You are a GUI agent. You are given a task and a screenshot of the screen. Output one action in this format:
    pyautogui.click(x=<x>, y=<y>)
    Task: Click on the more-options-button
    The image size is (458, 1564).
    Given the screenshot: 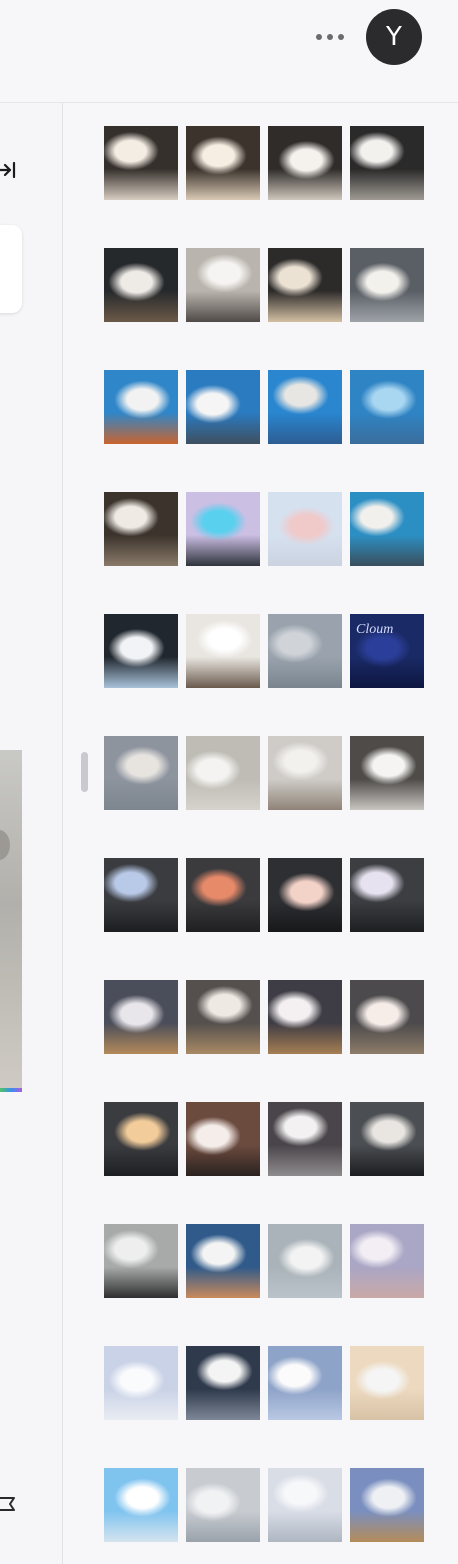 What is the action you would take?
    pyautogui.click(x=330, y=37)
    